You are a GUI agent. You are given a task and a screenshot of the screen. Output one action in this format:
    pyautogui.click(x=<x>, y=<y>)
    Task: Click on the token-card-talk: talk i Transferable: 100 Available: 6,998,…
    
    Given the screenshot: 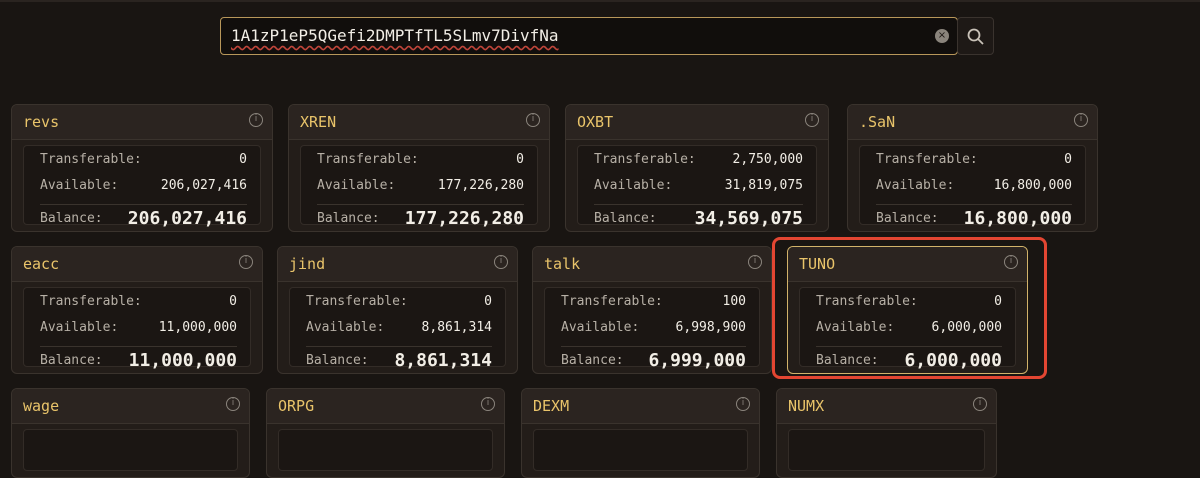 What is the action you would take?
    pyautogui.click(x=652, y=310)
    